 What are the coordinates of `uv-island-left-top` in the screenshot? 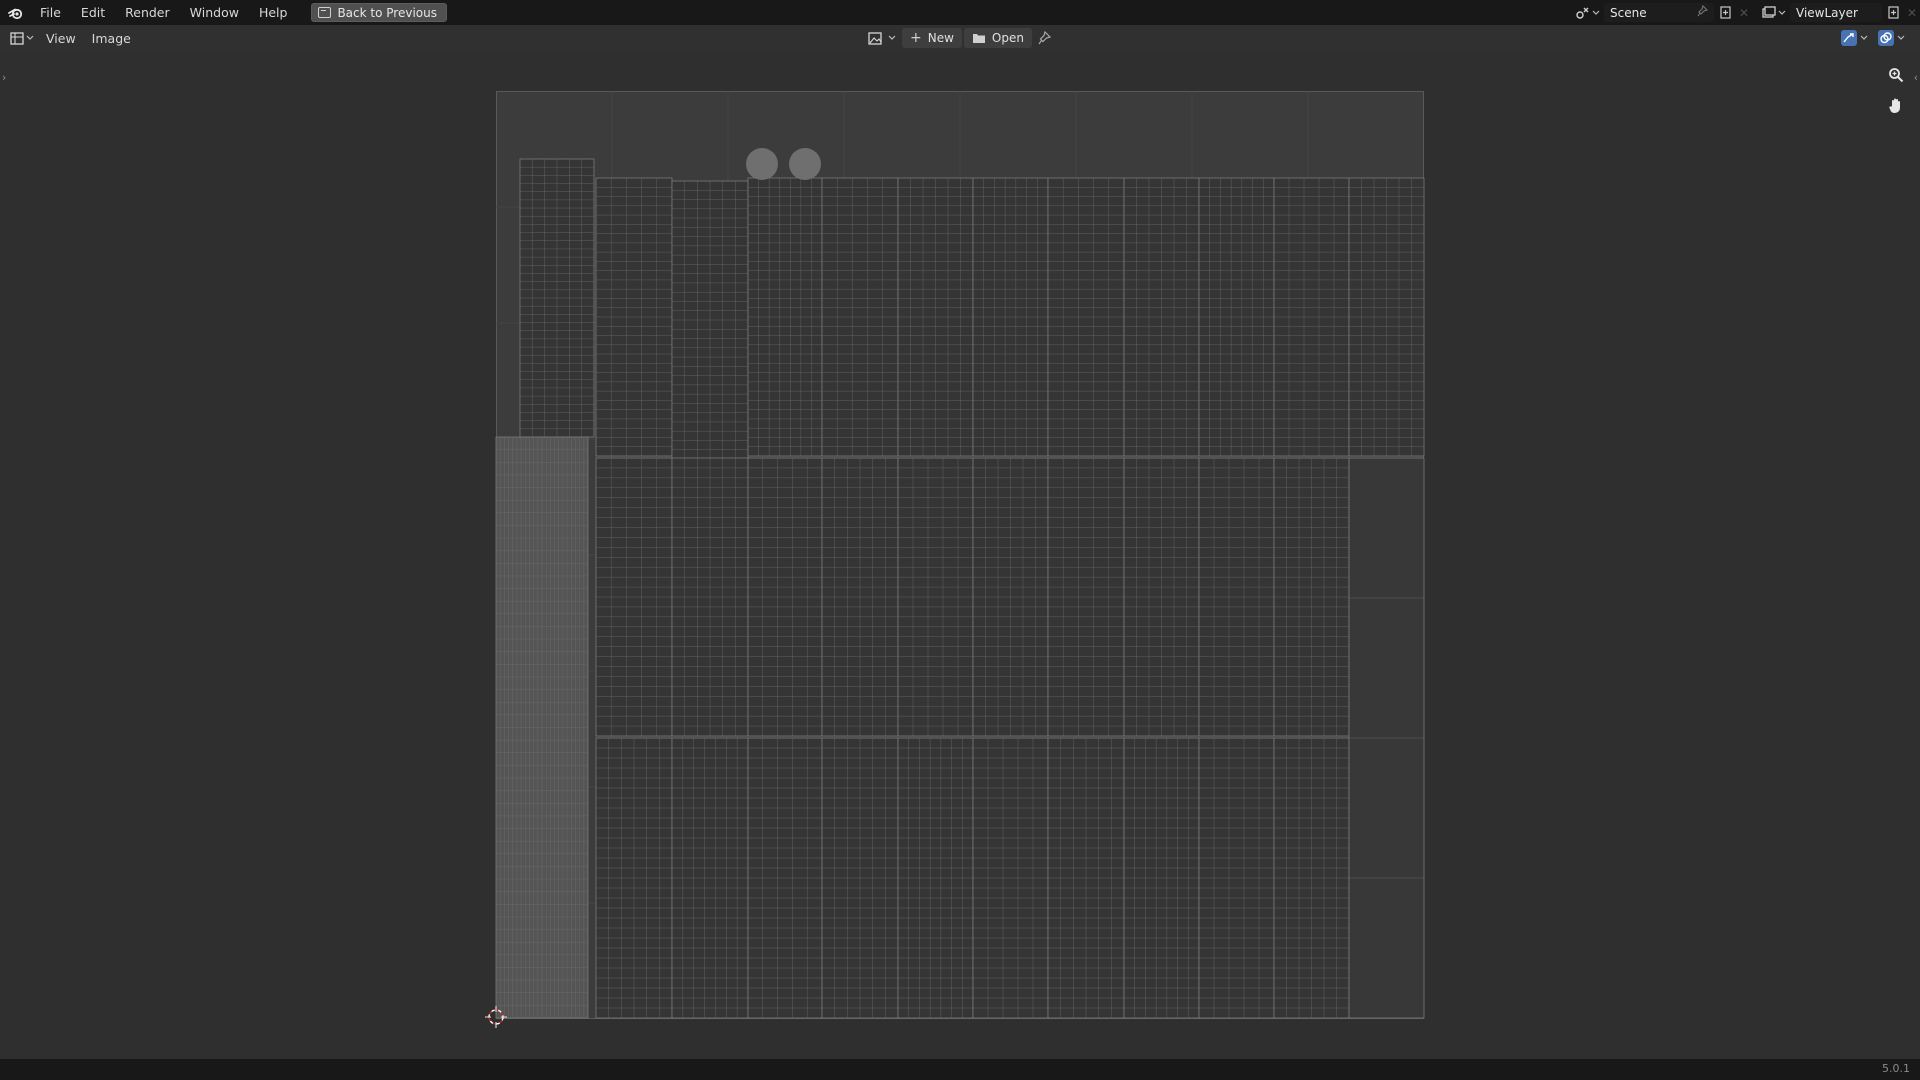 It's located at (557, 298).